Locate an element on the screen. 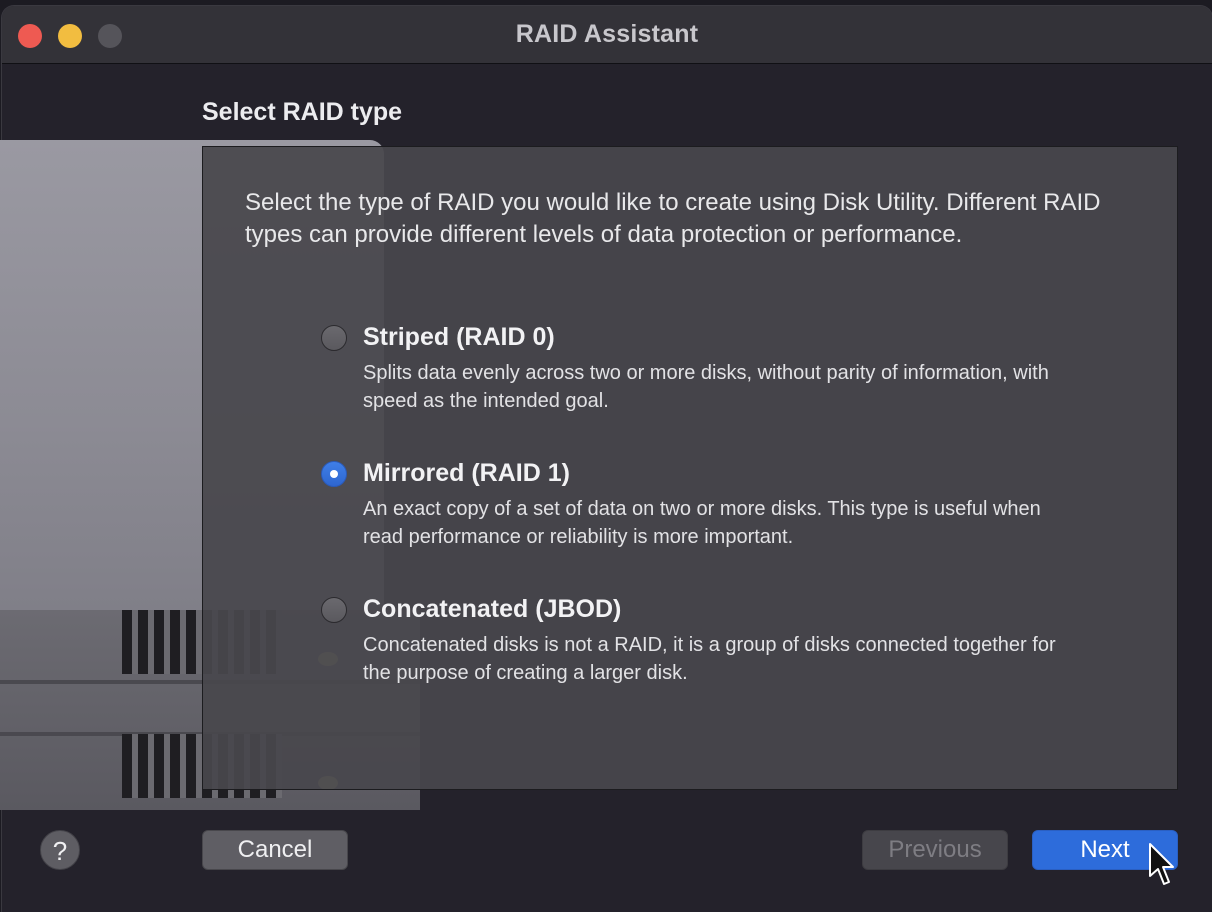  title-bar: RAID Assistant is located at coordinates (607, 35).